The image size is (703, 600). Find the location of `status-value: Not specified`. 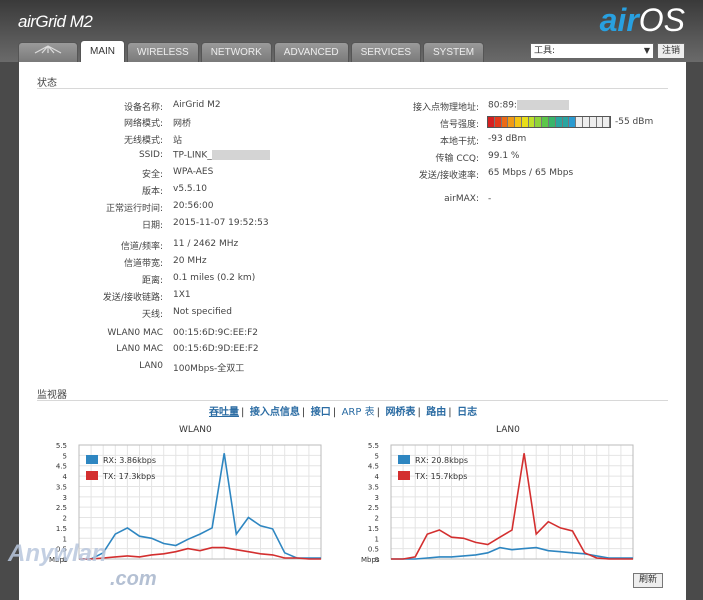

status-value: Not specified is located at coordinates (202, 312).